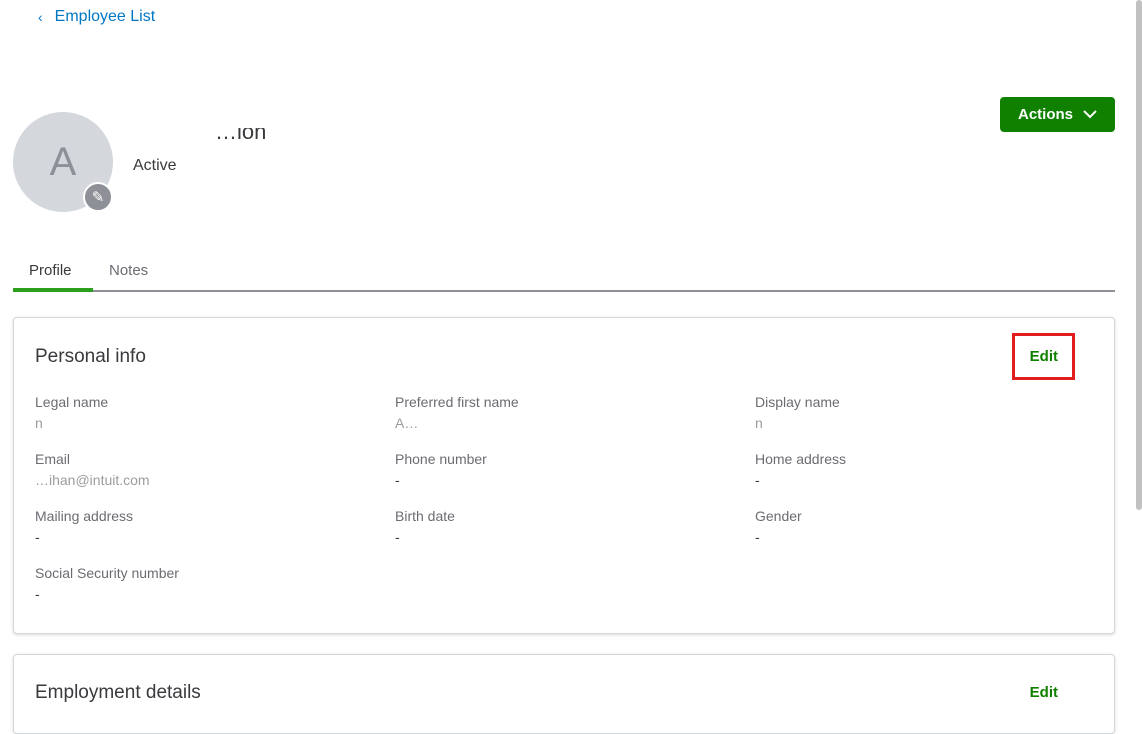  Describe the element at coordinates (575, 471) in the screenshot. I see `field-phone-number: Phone number -` at that location.